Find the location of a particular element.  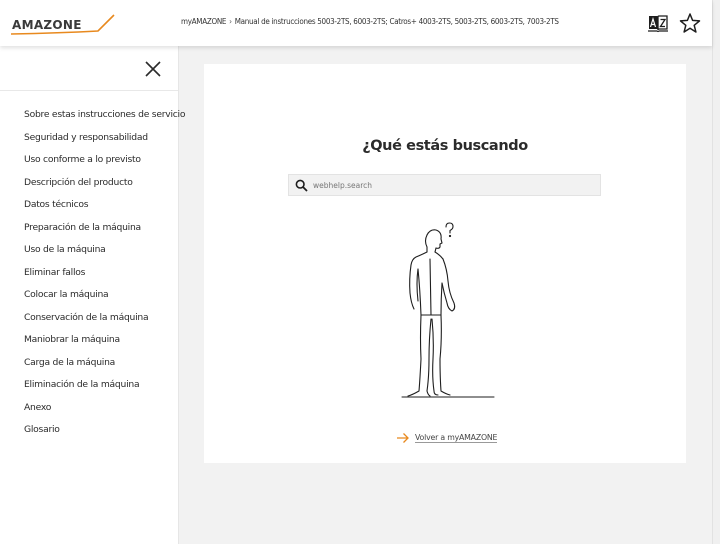

sidebar-item-eliminar-fallos: Eliminar fallos is located at coordinates (89, 278).